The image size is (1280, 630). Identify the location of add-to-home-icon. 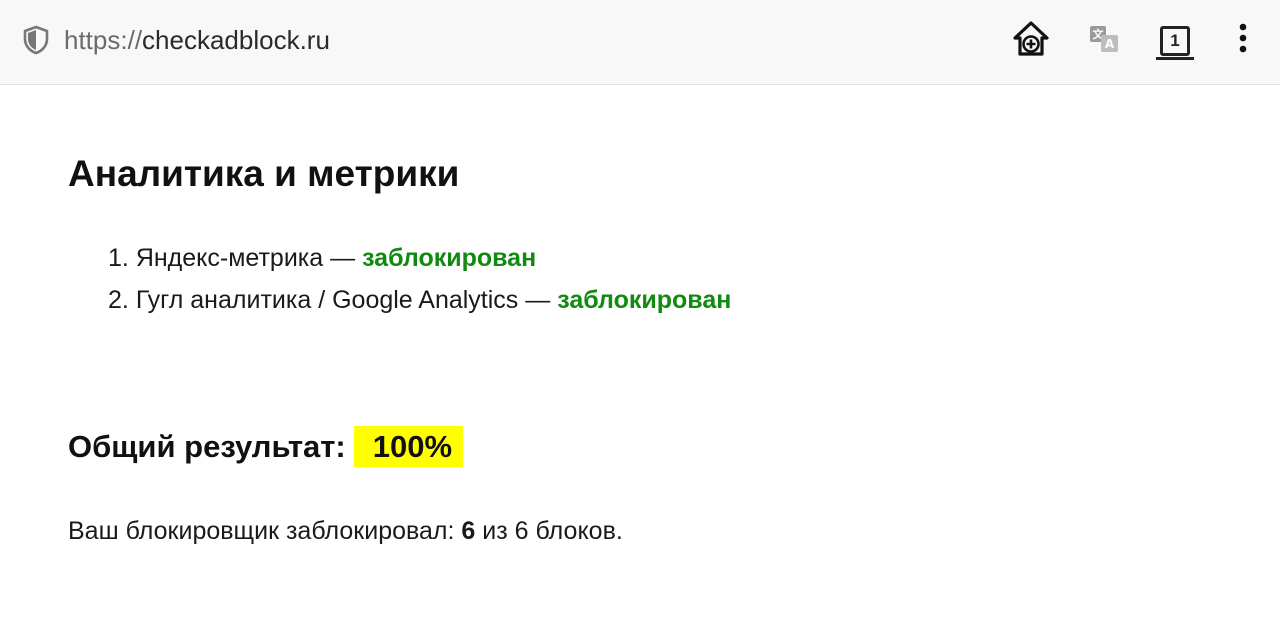
(1031, 41).